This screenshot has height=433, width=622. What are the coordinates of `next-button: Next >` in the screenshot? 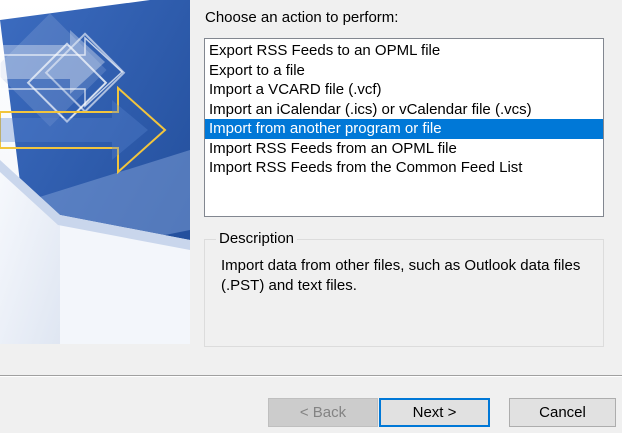 It's located at (434, 412).